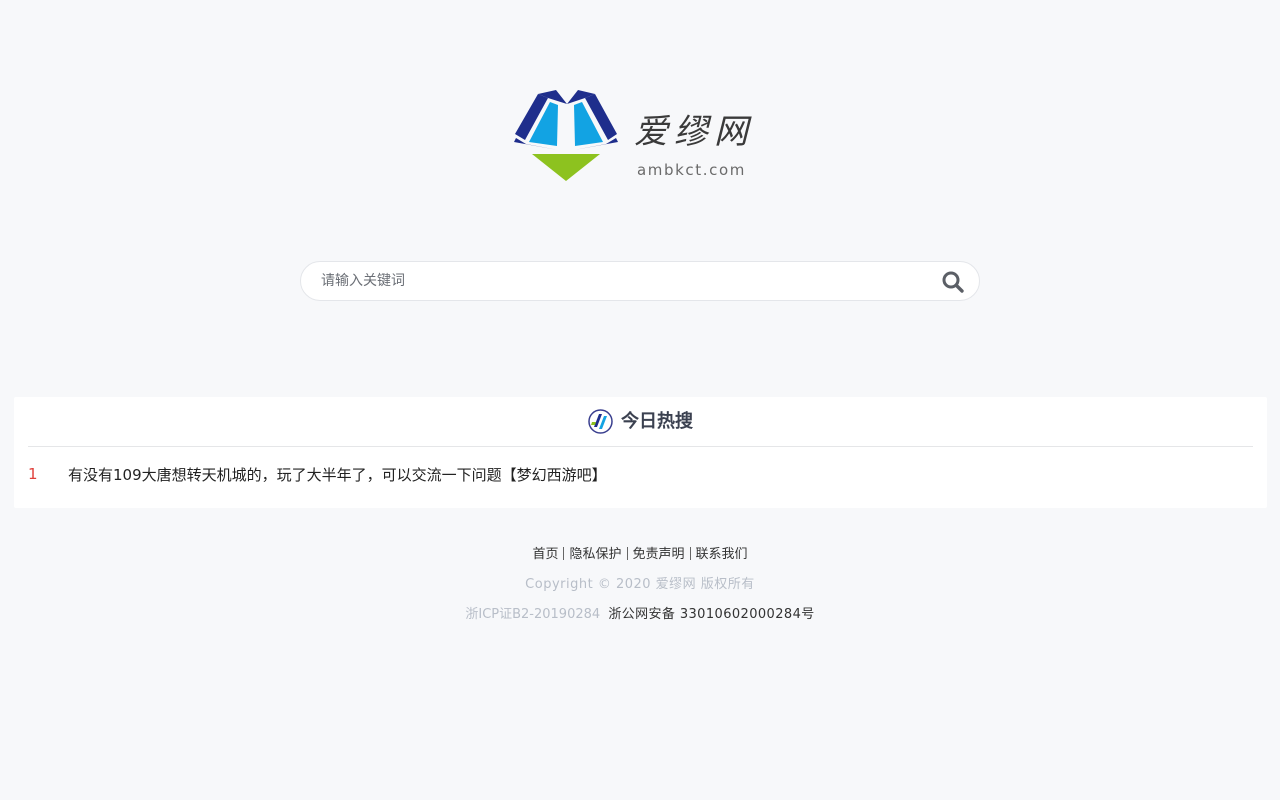 The image size is (1280, 800). I want to click on logo-name: 爱缪网, so click(694, 132).